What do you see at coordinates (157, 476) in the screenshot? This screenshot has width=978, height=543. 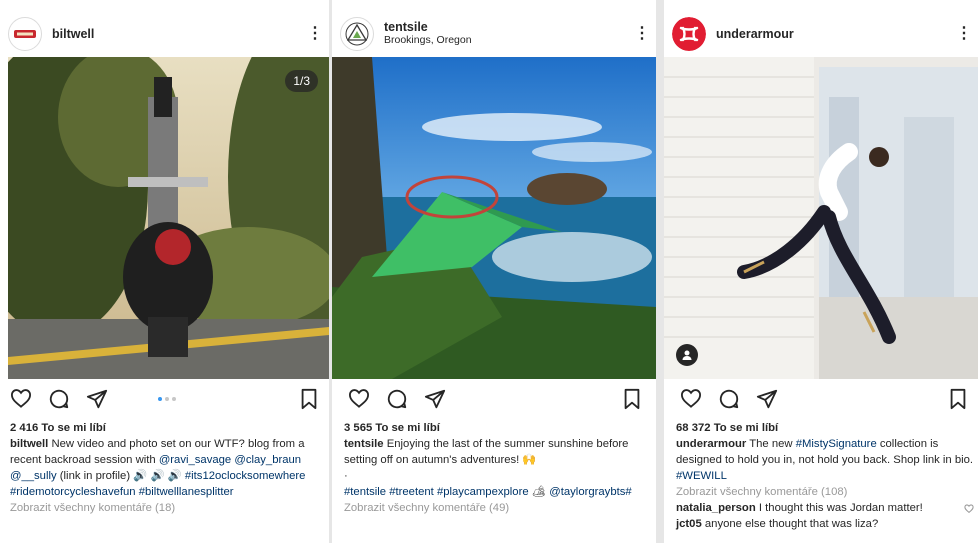 I see `emoji: 🔊 🔊 🔊` at bounding box center [157, 476].